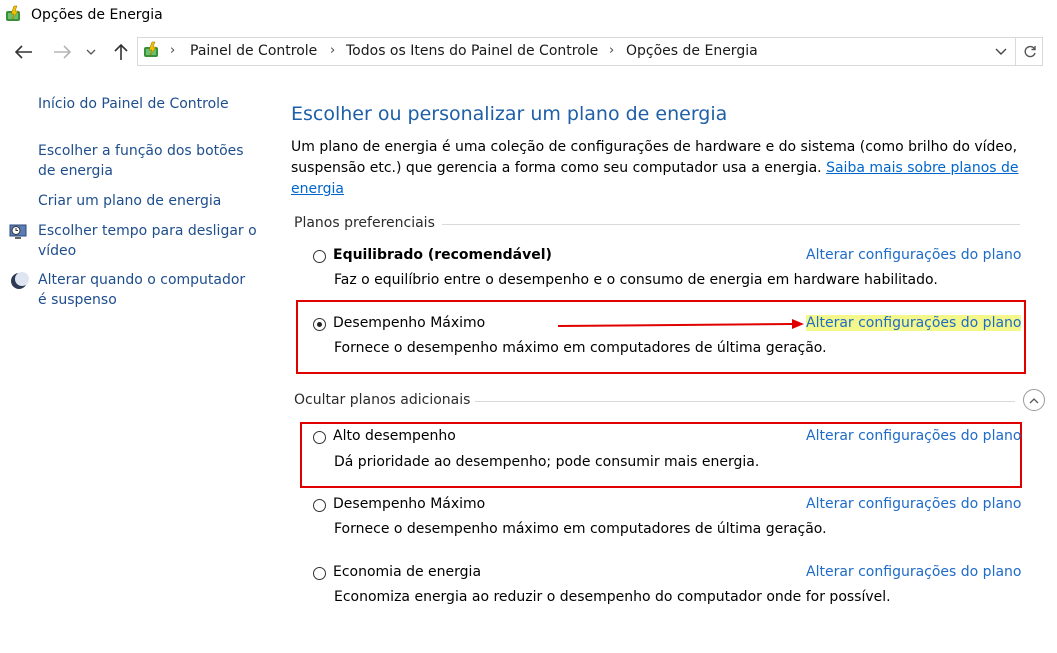  What do you see at coordinates (152, 51) in the screenshot?
I see `control-panel-icon` at bounding box center [152, 51].